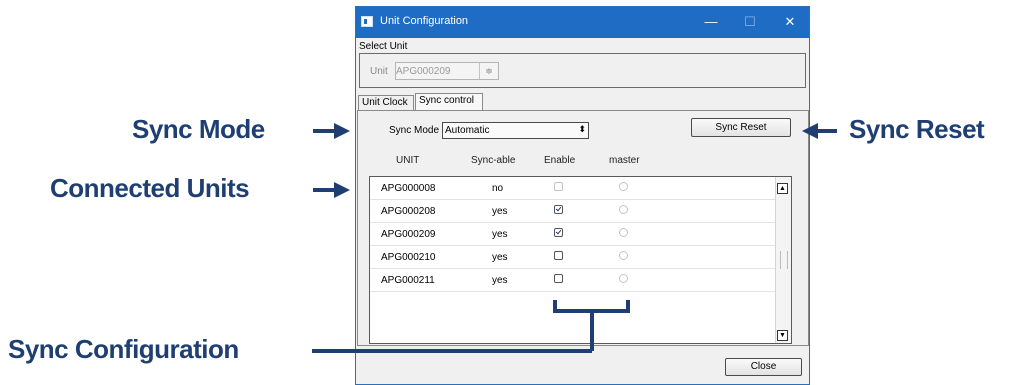 This screenshot has height=385, width=1026. What do you see at coordinates (591, 306) in the screenshot?
I see `sync-config-bracket` at bounding box center [591, 306].